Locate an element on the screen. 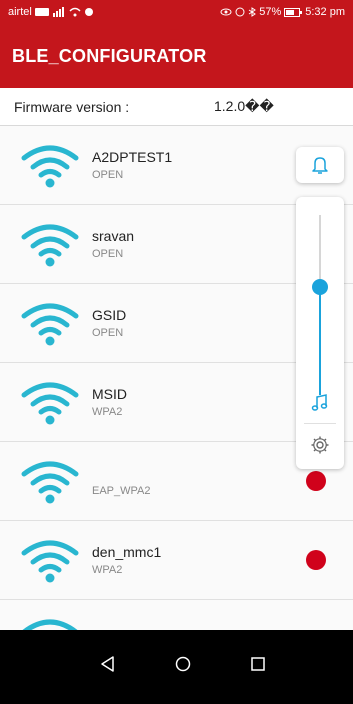  volume-panel is located at coordinates (320, 333).